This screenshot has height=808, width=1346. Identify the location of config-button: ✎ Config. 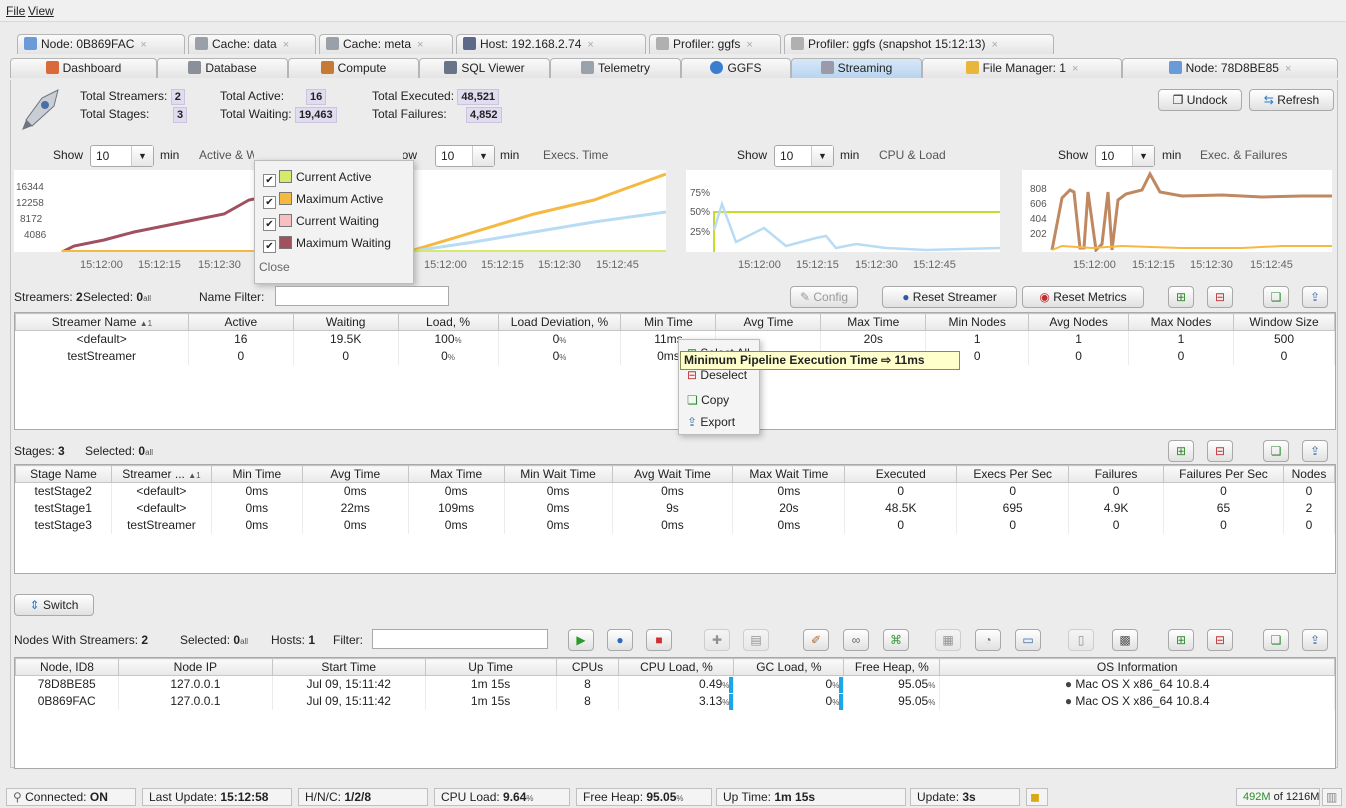
(824, 297).